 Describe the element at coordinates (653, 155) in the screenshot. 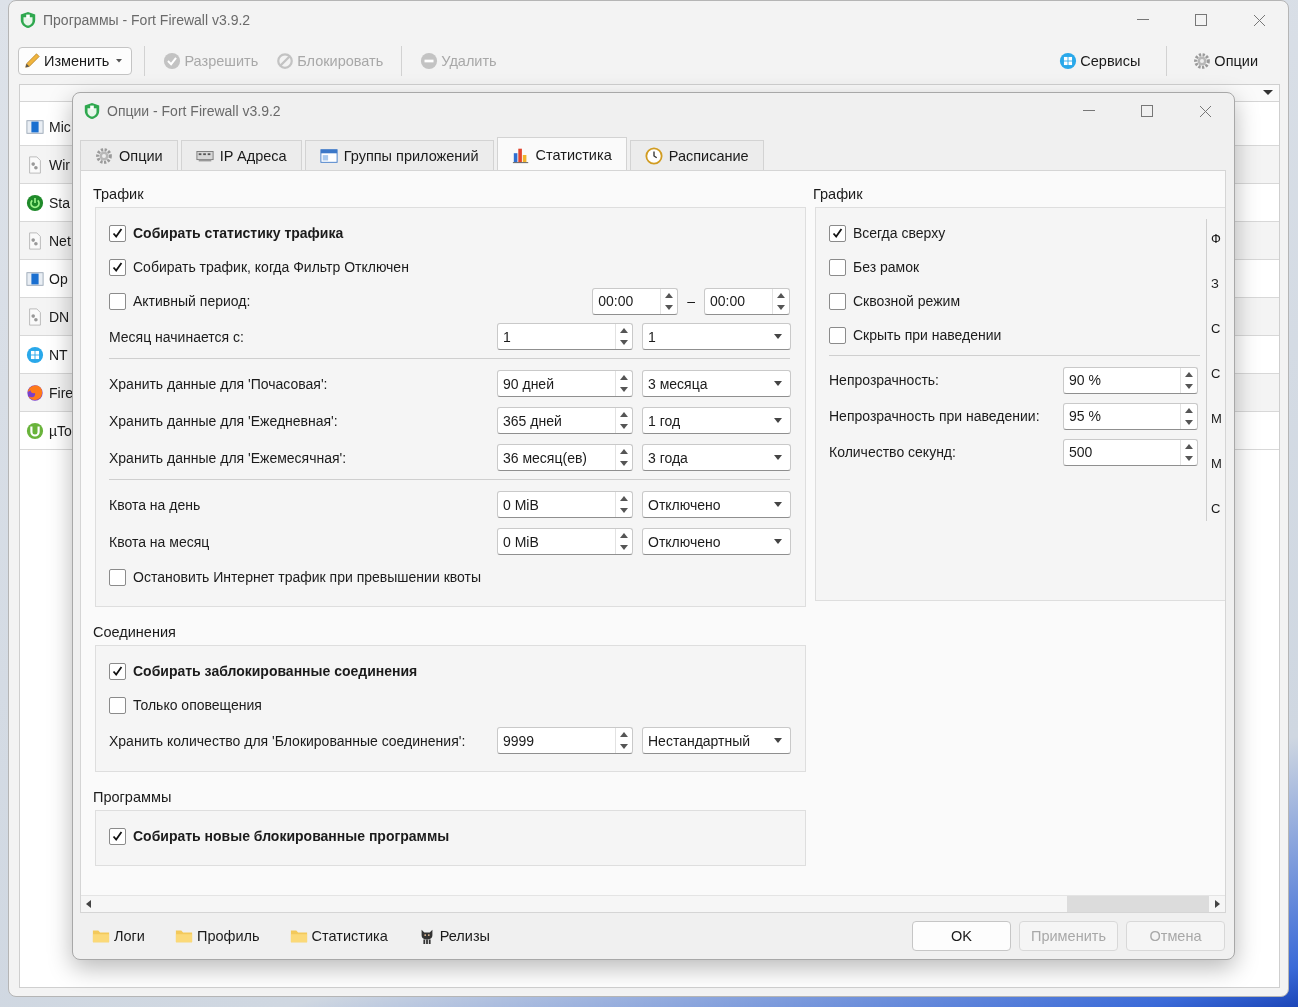

I see `clock-icon` at that location.